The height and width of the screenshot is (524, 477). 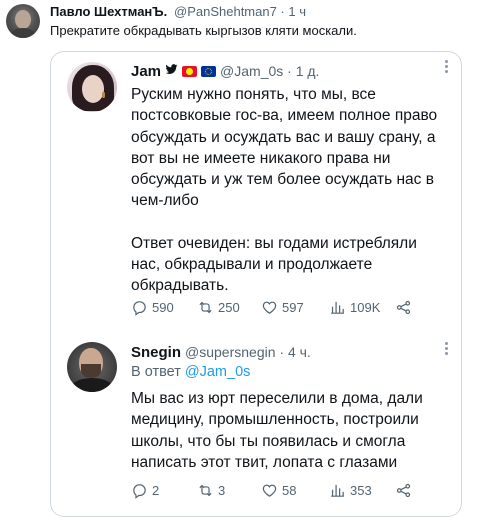 I want to click on tweet-header: Snegin @supersnegin · 4 ч., so click(x=221, y=352).